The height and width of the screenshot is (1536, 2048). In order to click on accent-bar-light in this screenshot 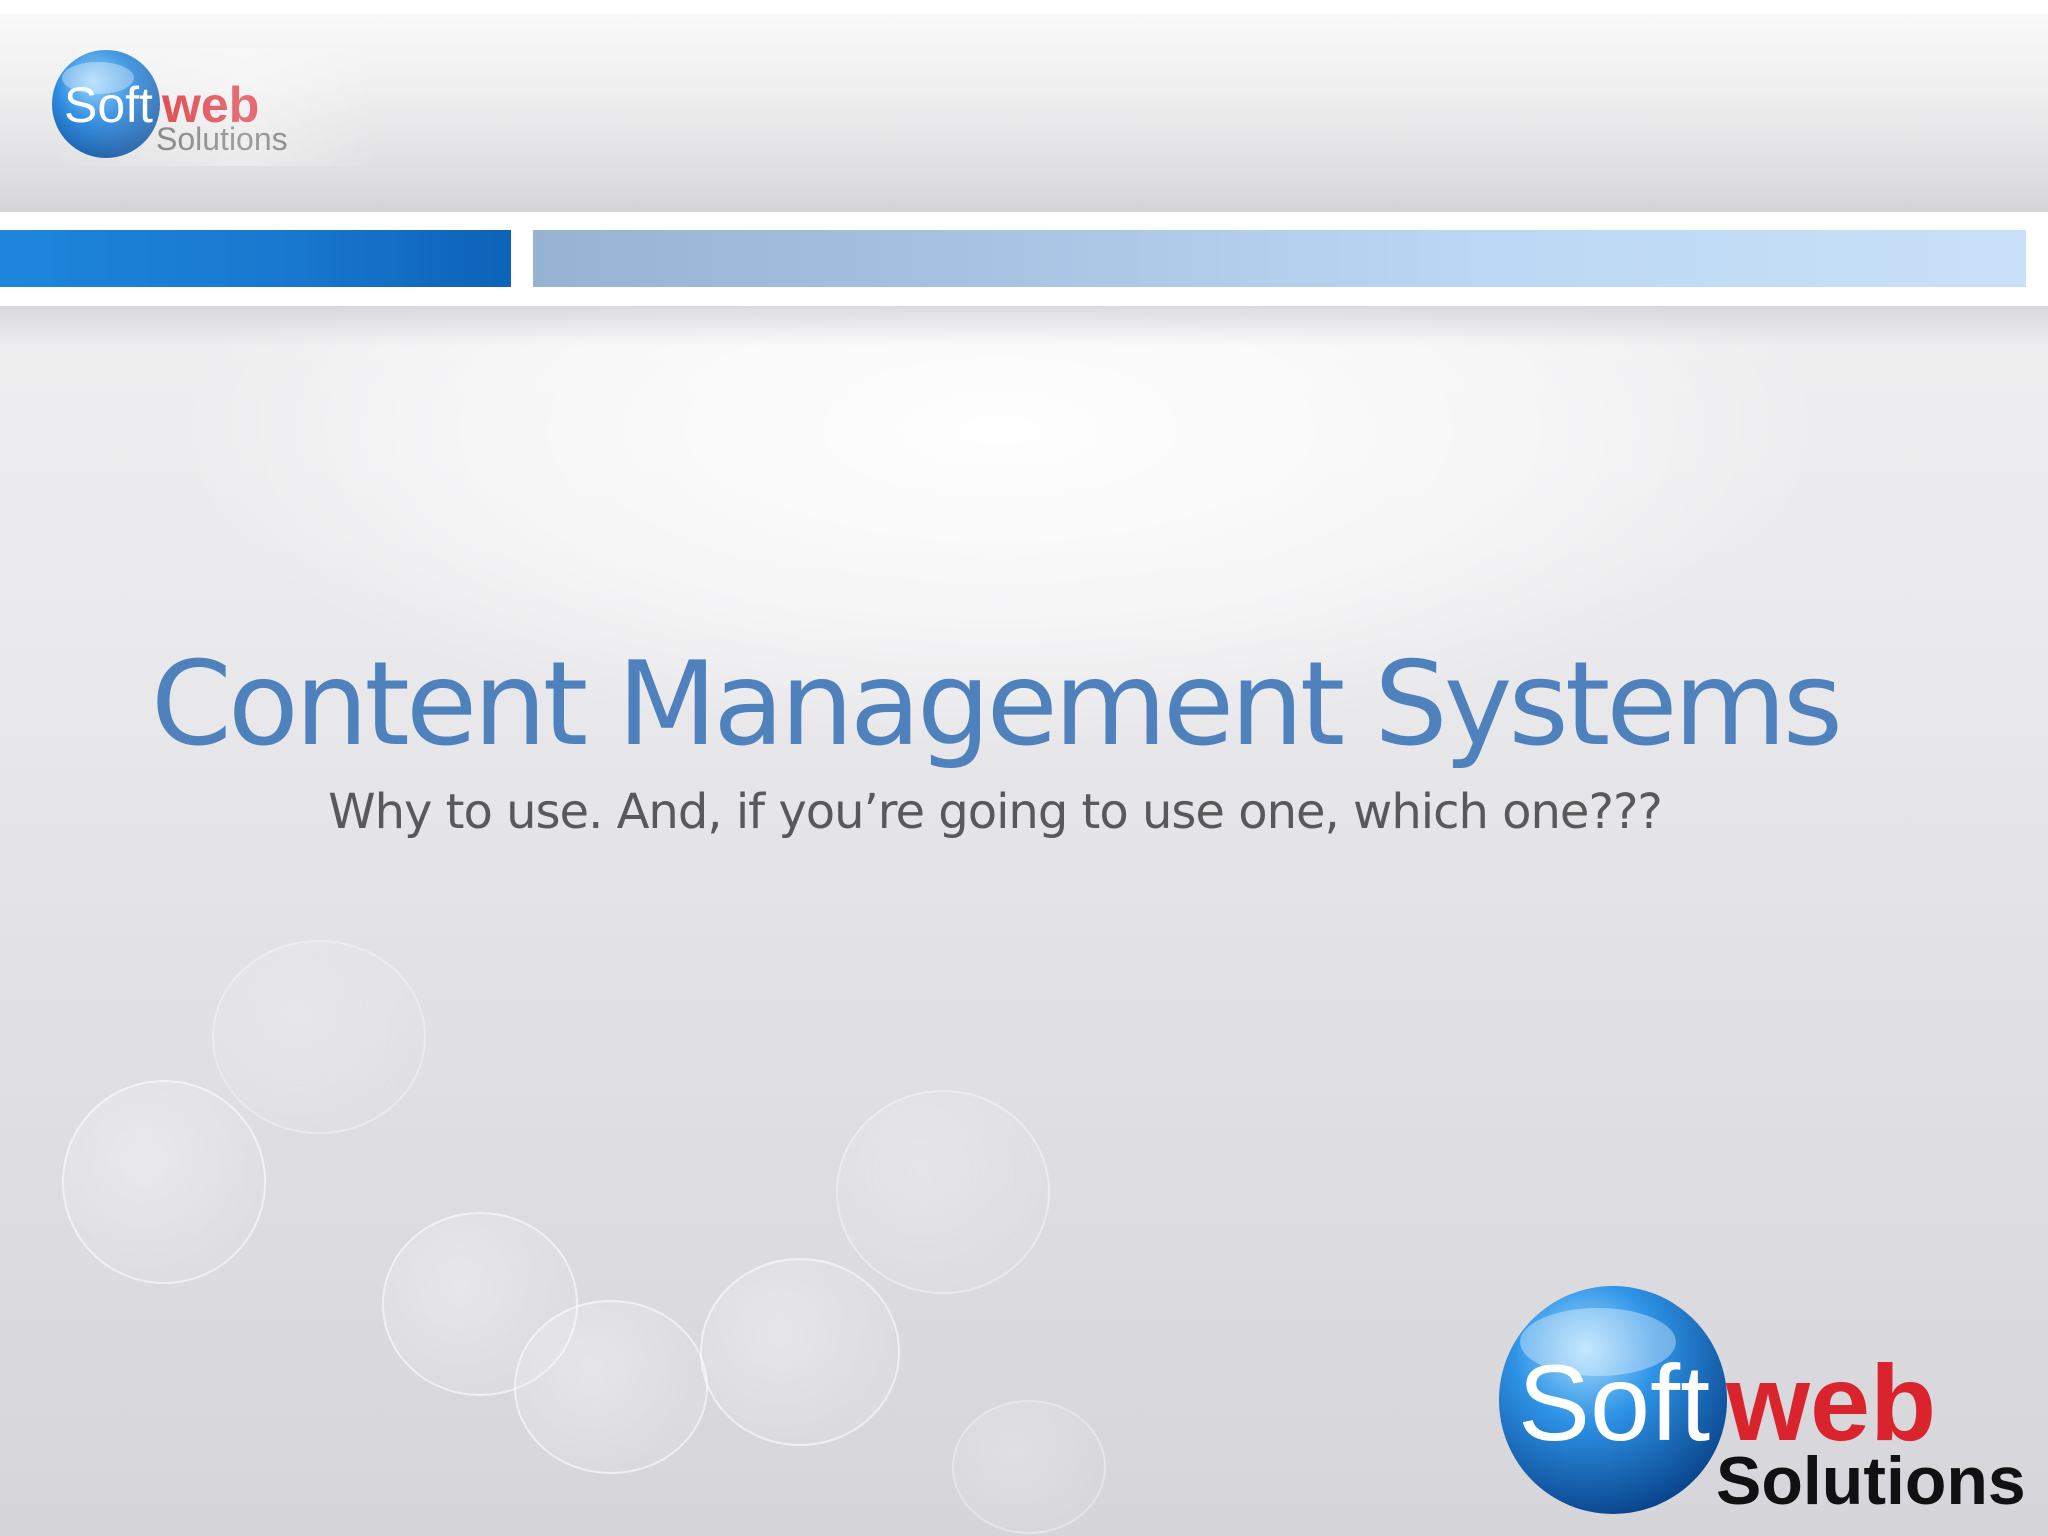, I will do `click(1279, 258)`.